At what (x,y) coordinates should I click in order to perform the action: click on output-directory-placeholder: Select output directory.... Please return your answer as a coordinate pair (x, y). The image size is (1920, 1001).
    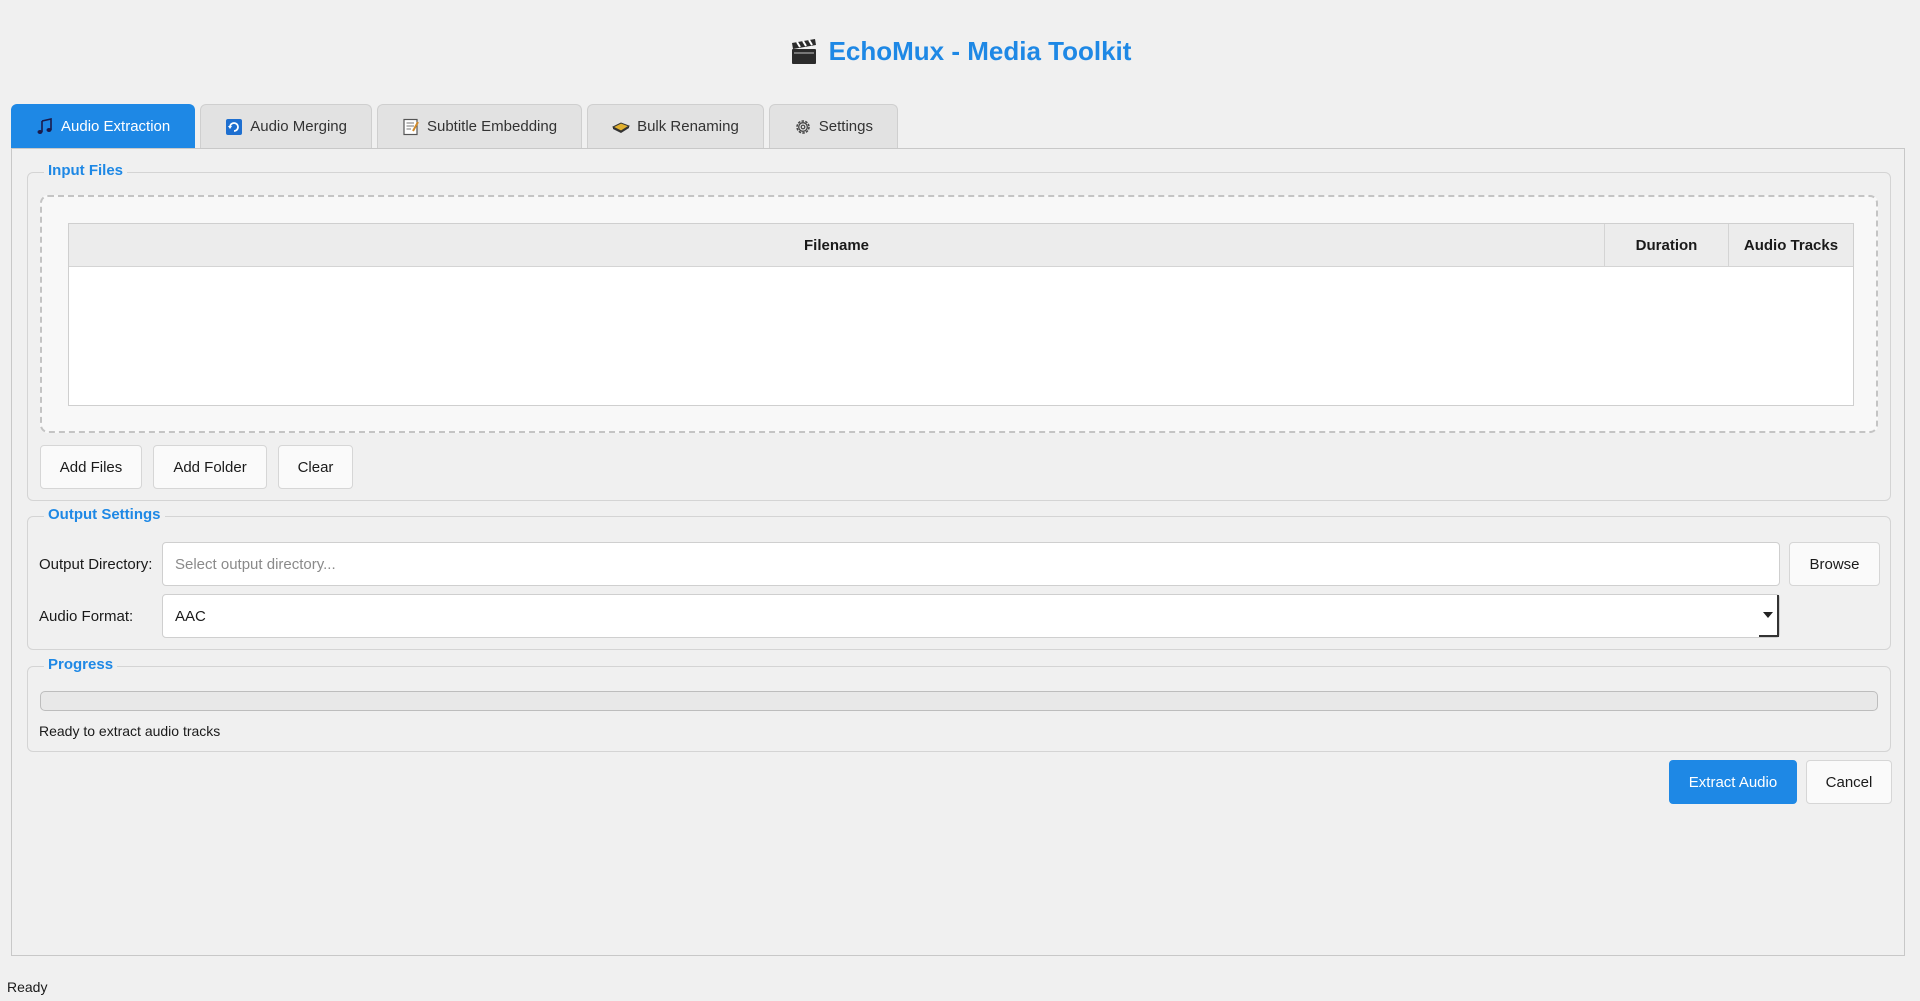
    Looking at the image, I should click on (255, 564).